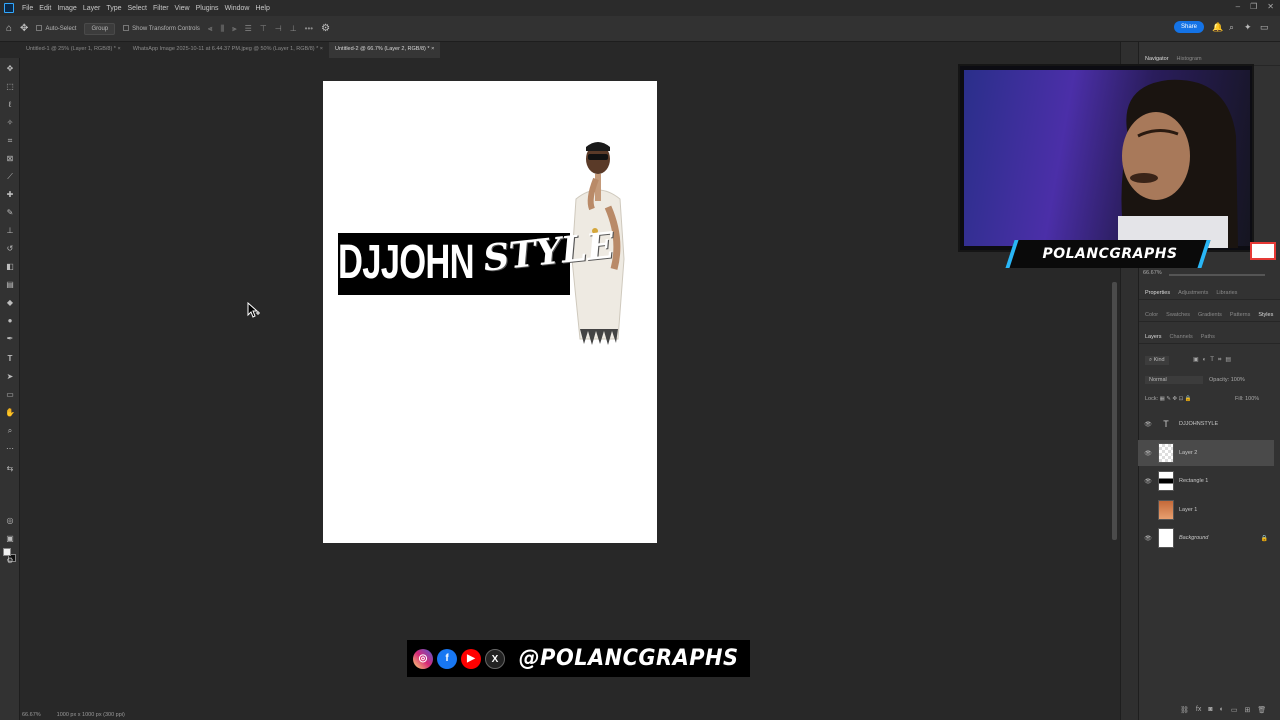 Image resolution: width=1280 pixels, height=720 pixels. Describe the element at coordinates (1189, 59) in the screenshot. I see `tab-histogram: Histogram` at that location.